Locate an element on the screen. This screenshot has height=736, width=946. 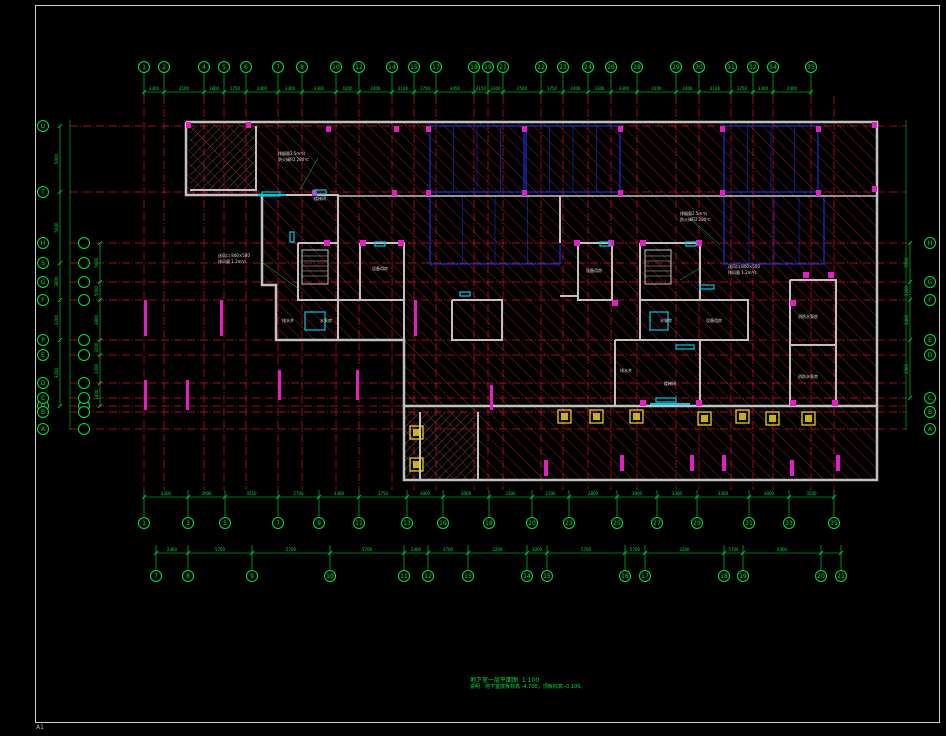
axis-bubble-right: G is located at coordinates (930, 282).